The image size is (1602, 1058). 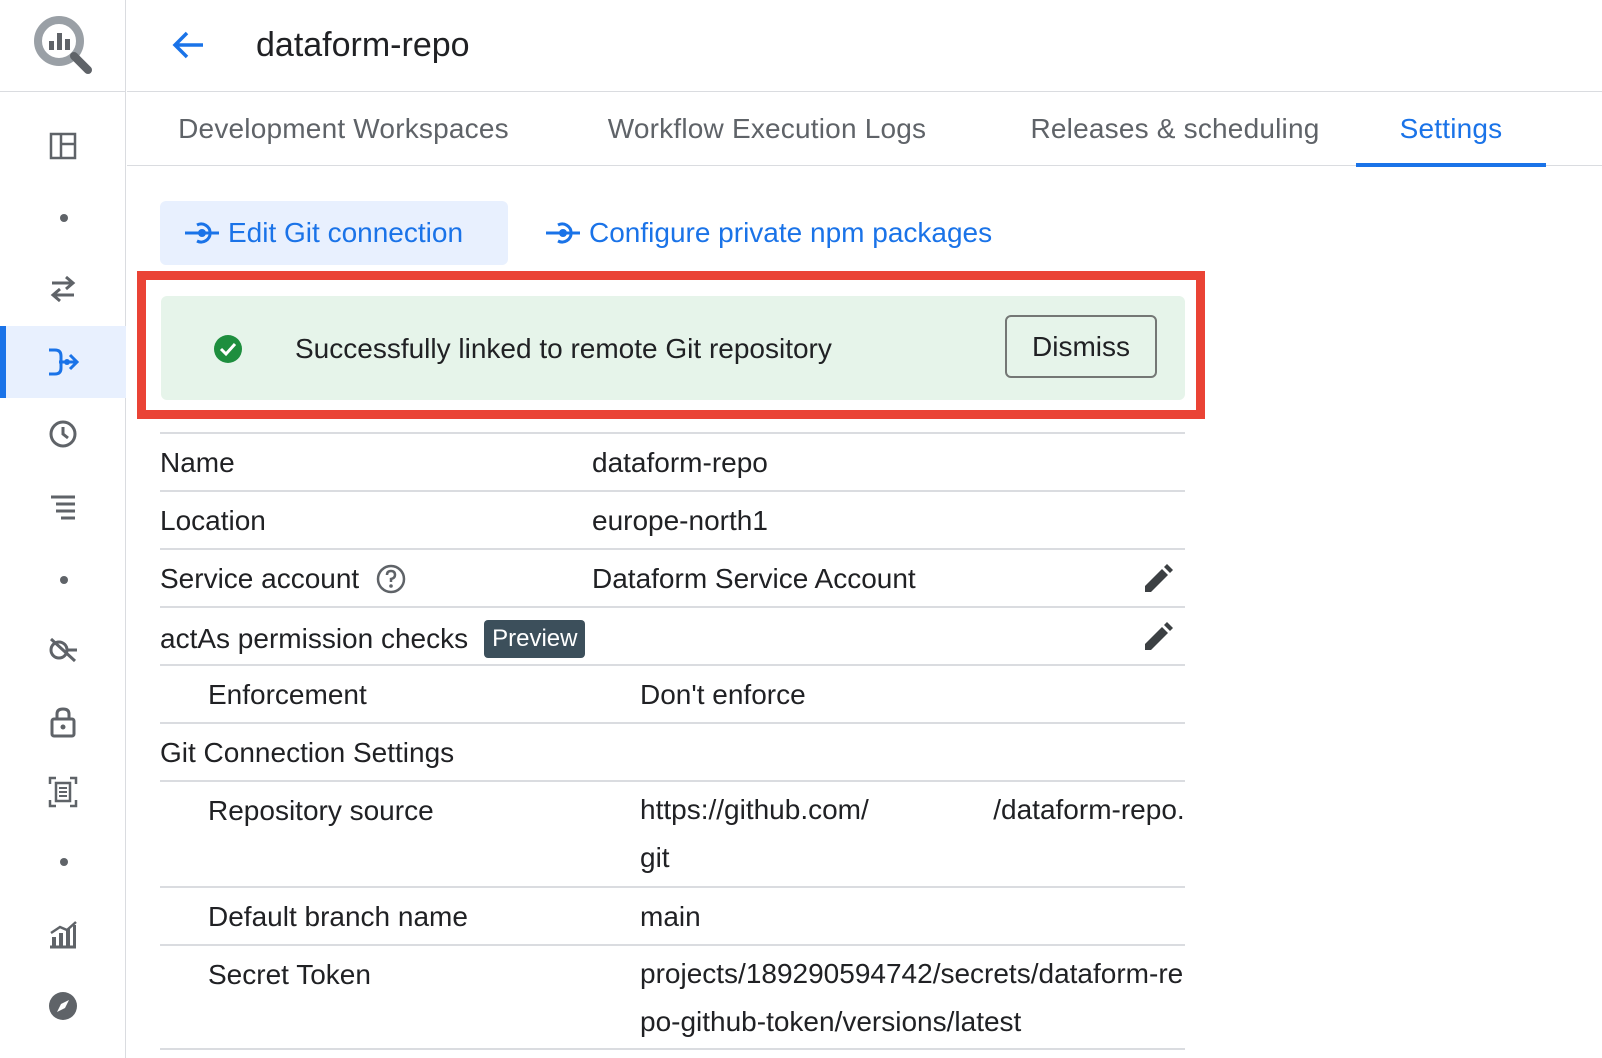 I want to click on rail-workflows, so click(x=63, y=506).